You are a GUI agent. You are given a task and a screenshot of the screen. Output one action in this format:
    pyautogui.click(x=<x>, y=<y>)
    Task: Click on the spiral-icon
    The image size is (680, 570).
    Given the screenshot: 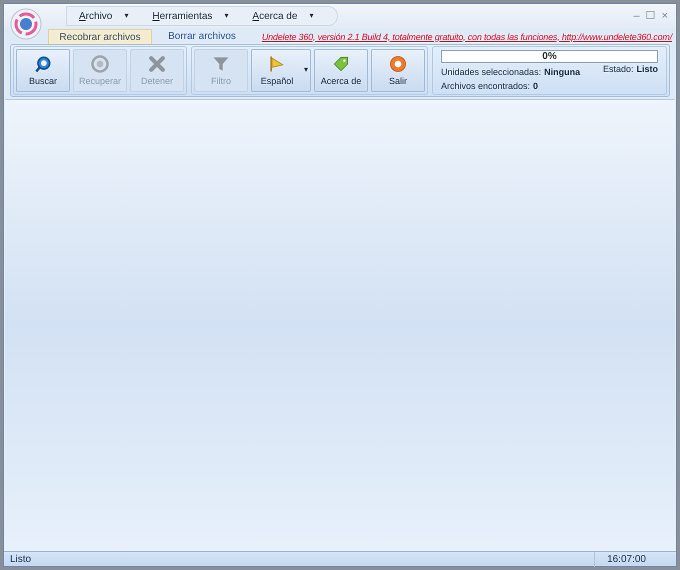 What is the action you would take?
    pyautogui.click(x=100, y=64)
    